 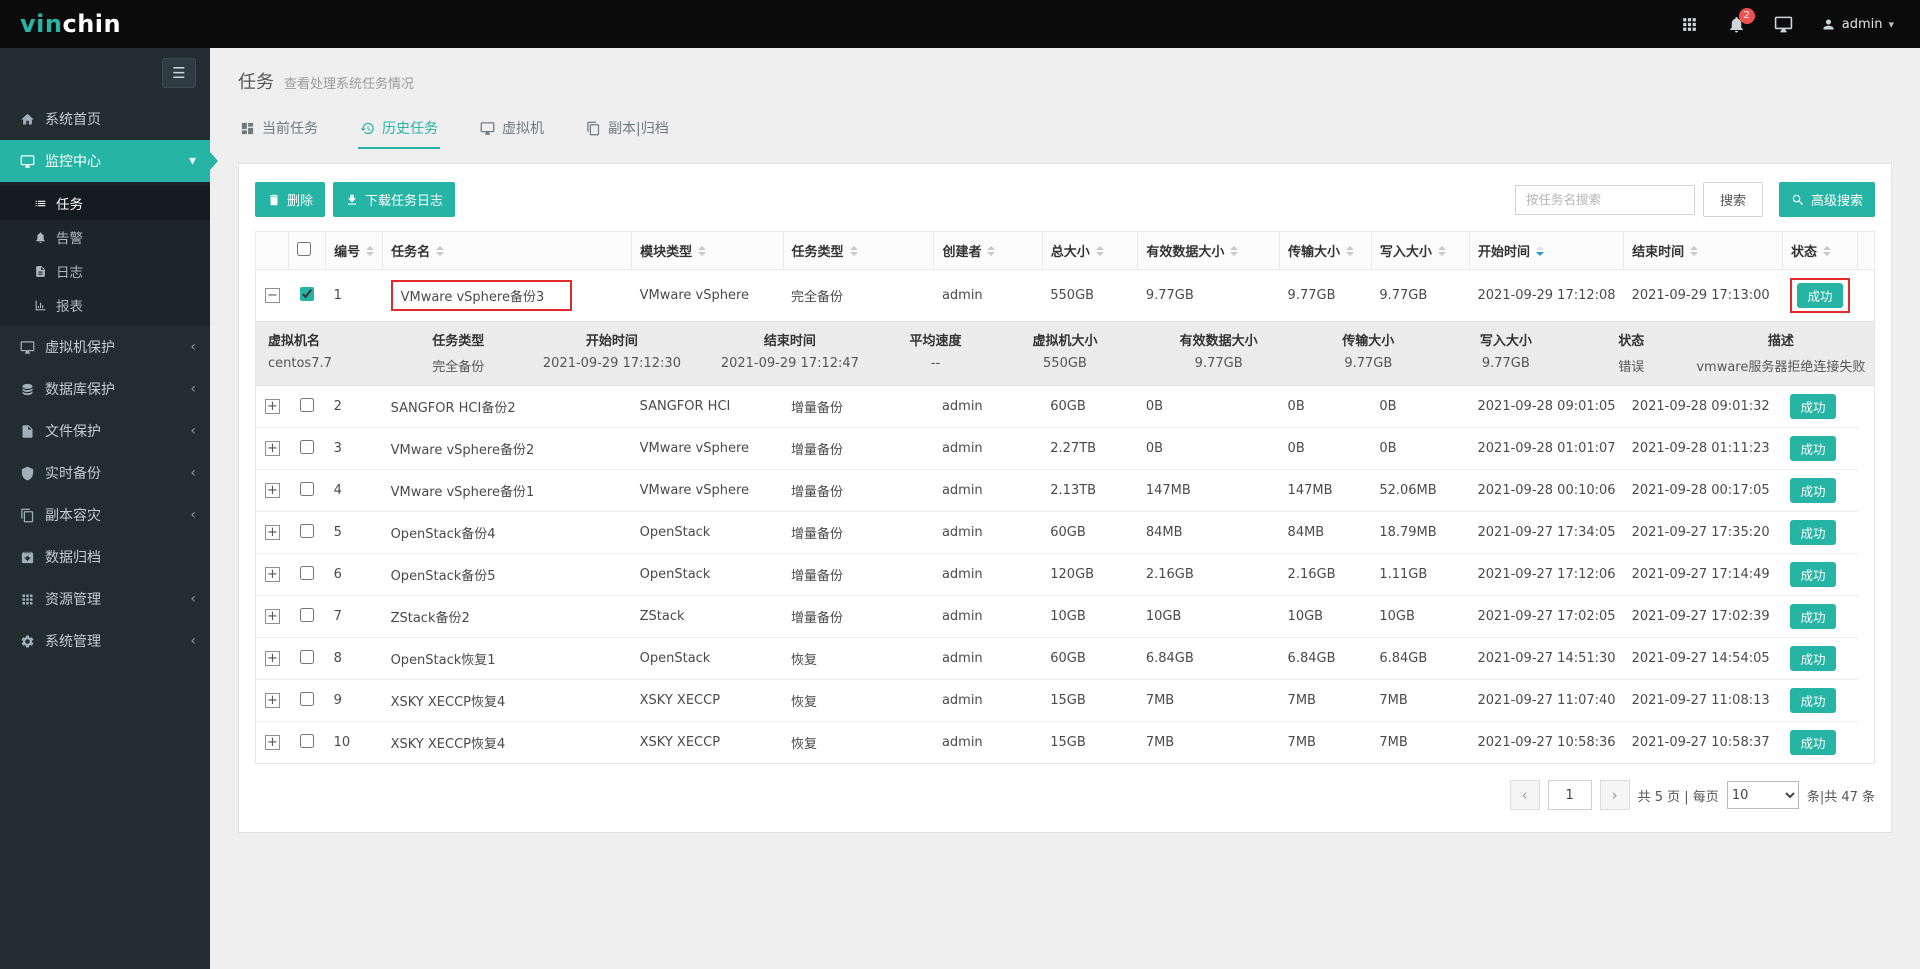 I want to click on sidebar-item-data-archive: 数据归档, so click(x=105, y=557).